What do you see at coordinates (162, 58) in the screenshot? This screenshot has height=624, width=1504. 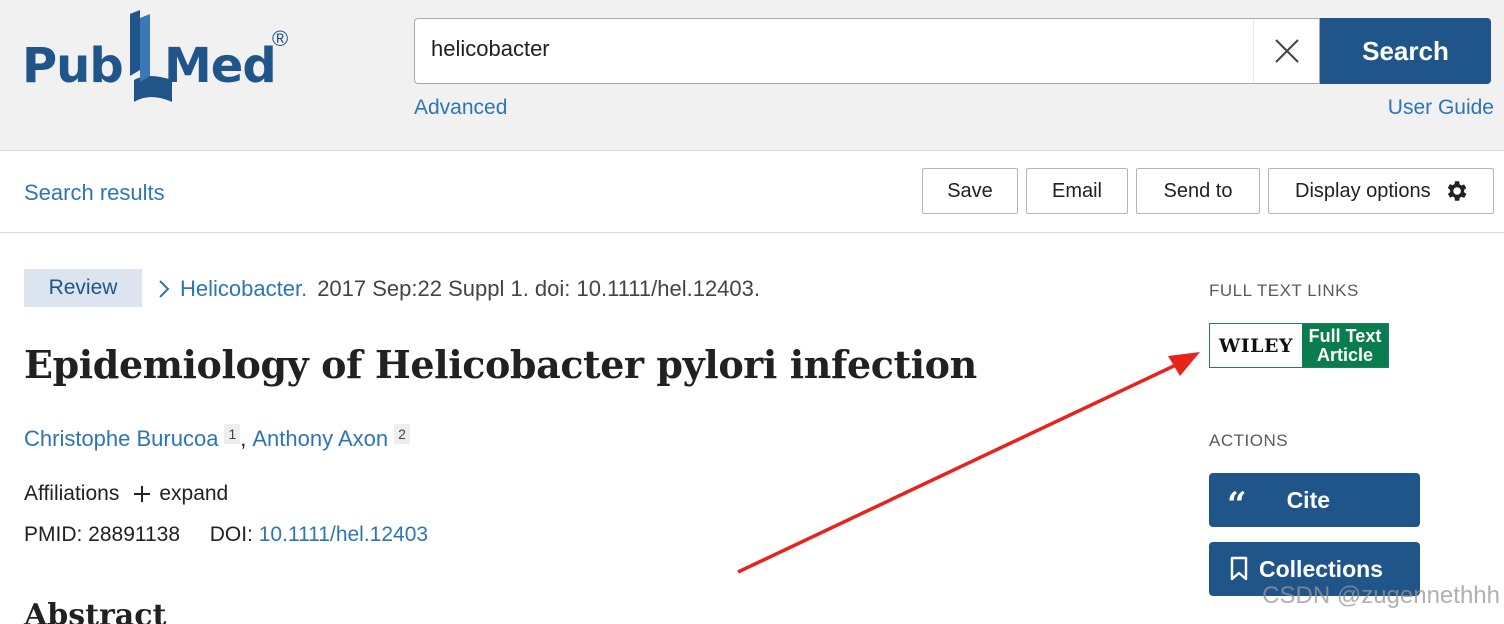 I see `pubmed-logo: Pub Med ®` at bounding box center [162, 58].